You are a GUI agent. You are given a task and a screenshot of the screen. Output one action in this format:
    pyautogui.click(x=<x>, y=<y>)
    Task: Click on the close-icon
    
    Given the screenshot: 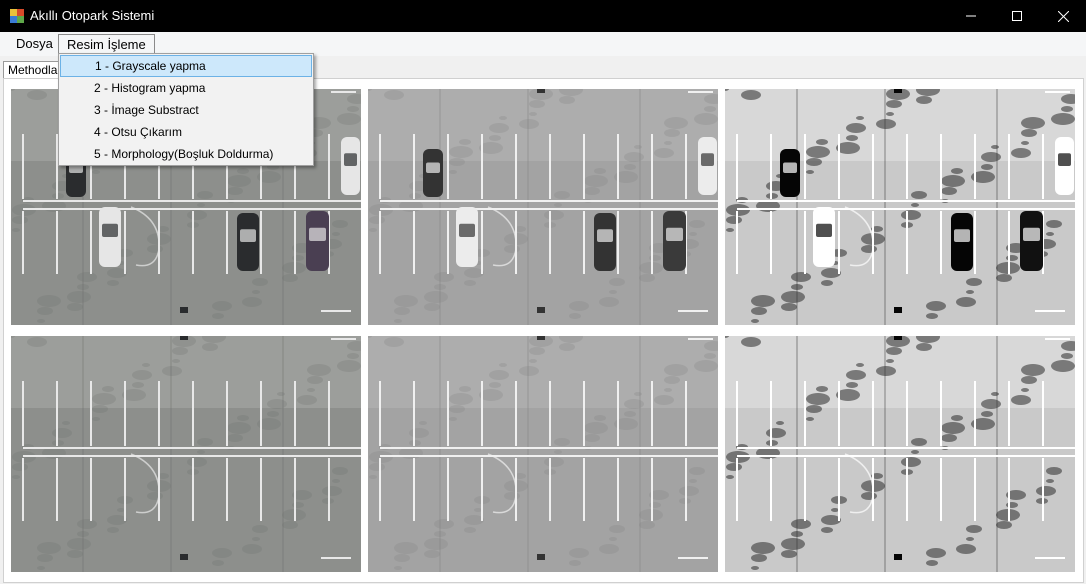 What is the action you would take?
    pyautogui.click(x=1063, y=16)
    